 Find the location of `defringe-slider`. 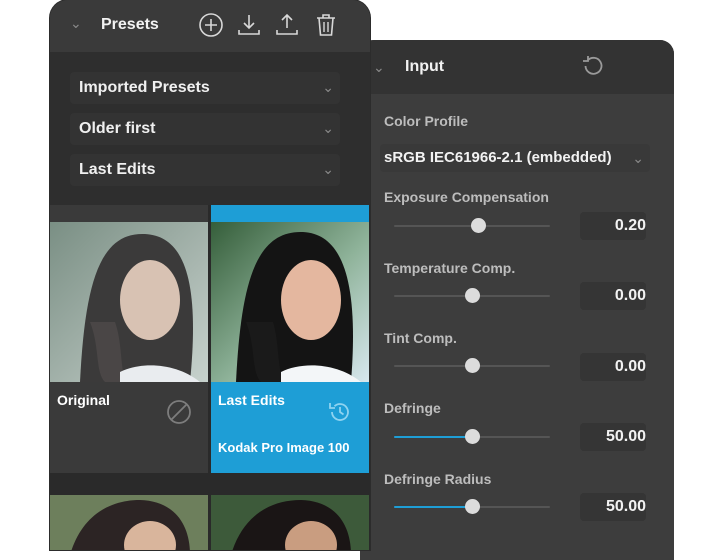

defringe-slider is located at coordinates (472, 437).